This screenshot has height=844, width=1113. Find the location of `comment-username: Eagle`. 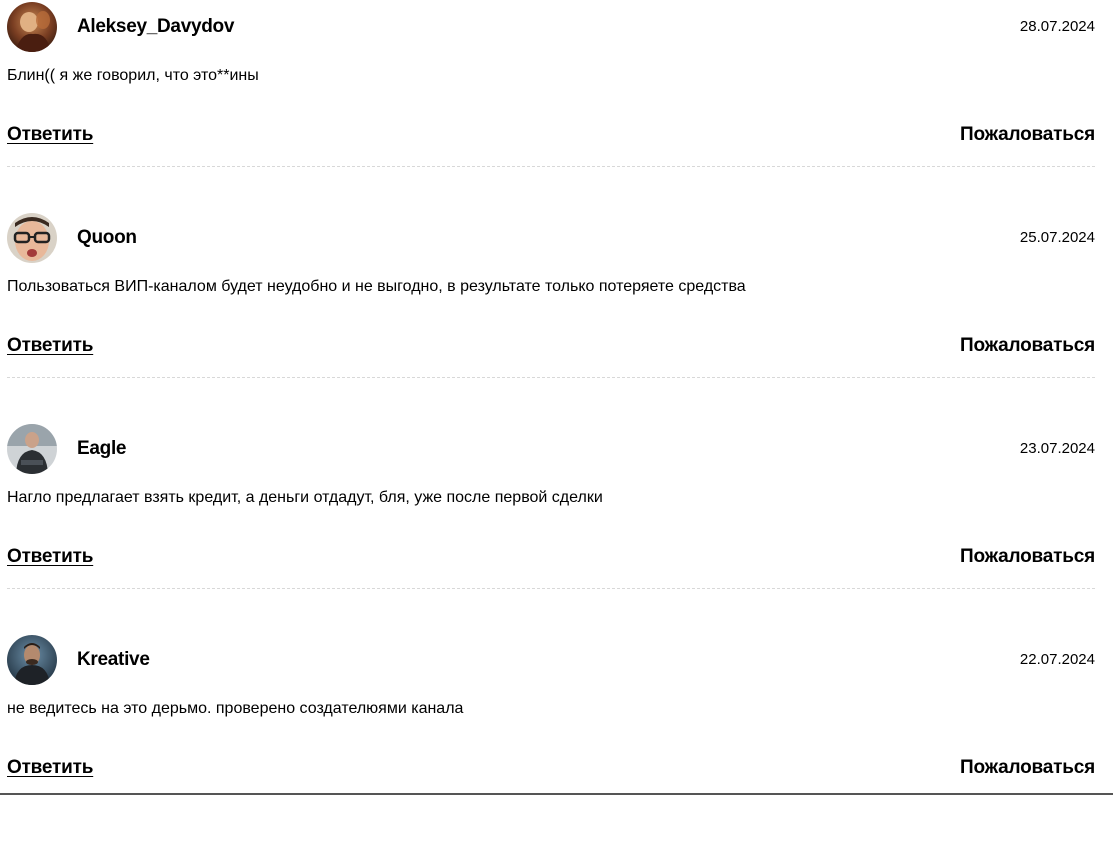

comment-username: Eagle is located at coordinates (102, 449).